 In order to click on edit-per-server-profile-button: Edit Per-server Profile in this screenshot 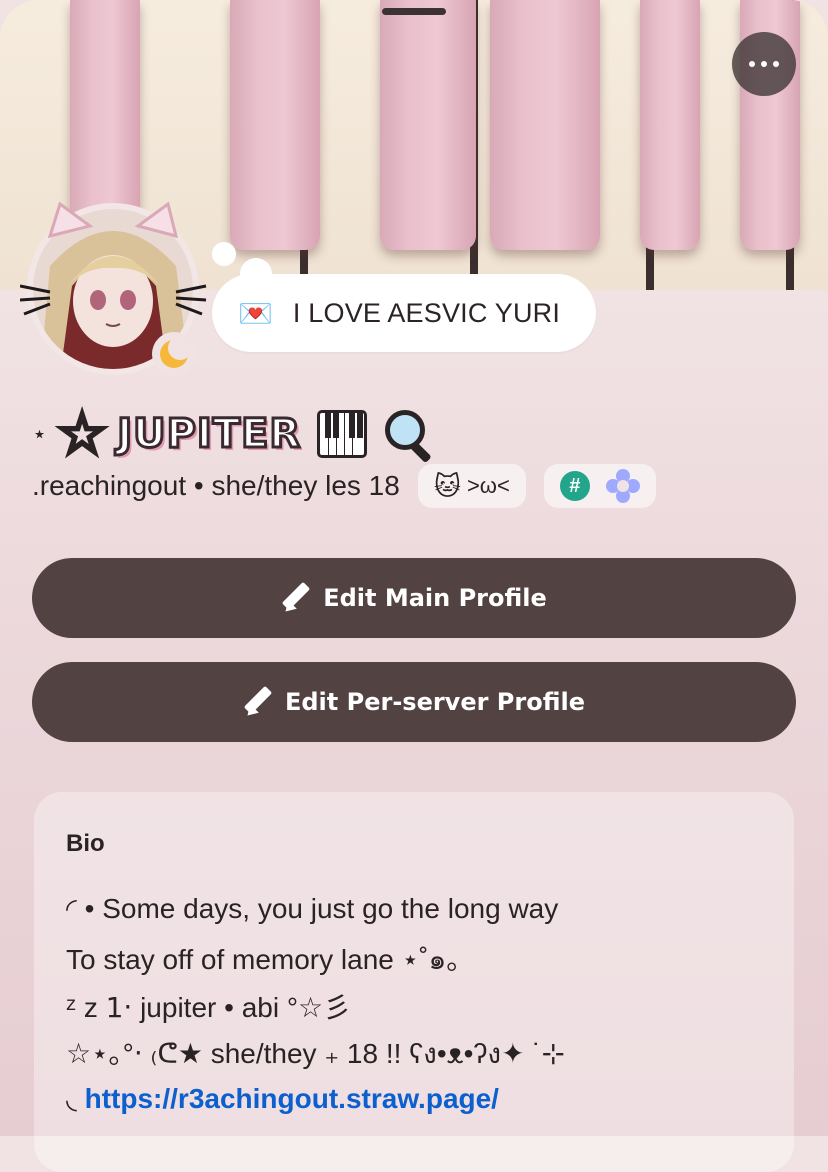, I will do `click(414, 702)`.